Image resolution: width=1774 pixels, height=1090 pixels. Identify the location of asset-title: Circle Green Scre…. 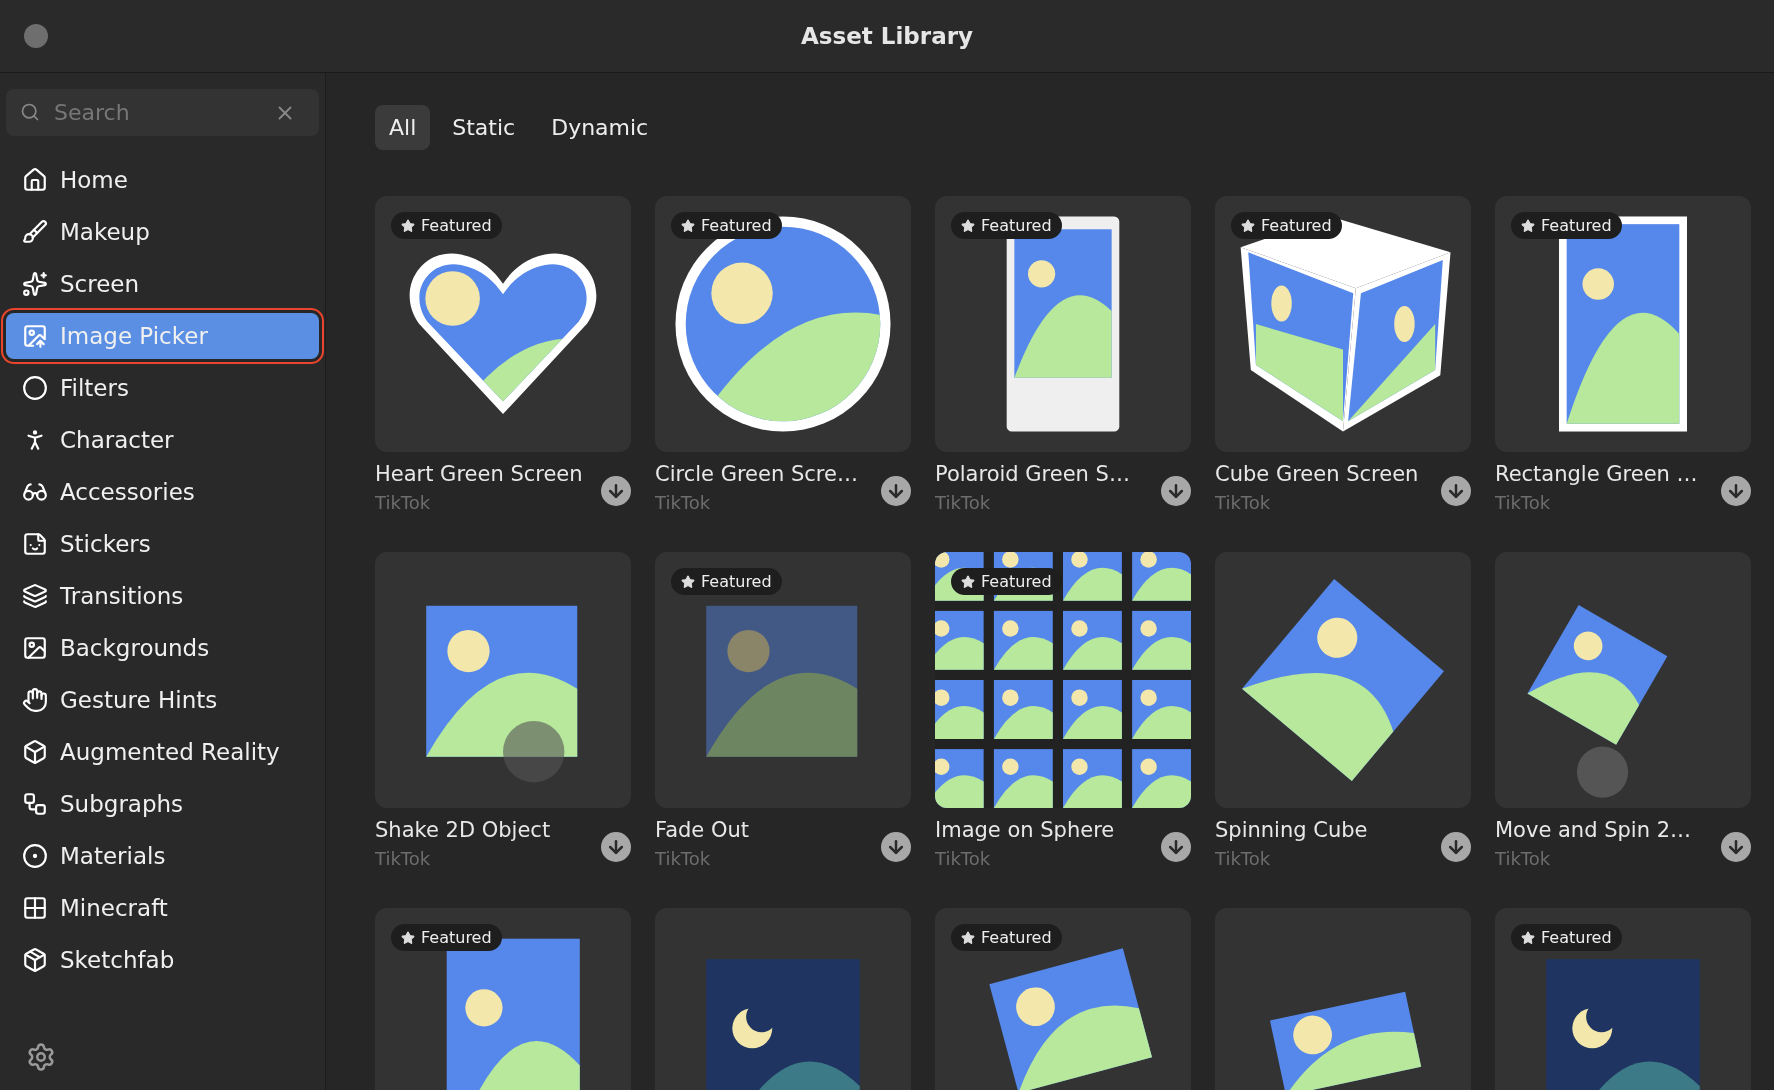
(756, 474).